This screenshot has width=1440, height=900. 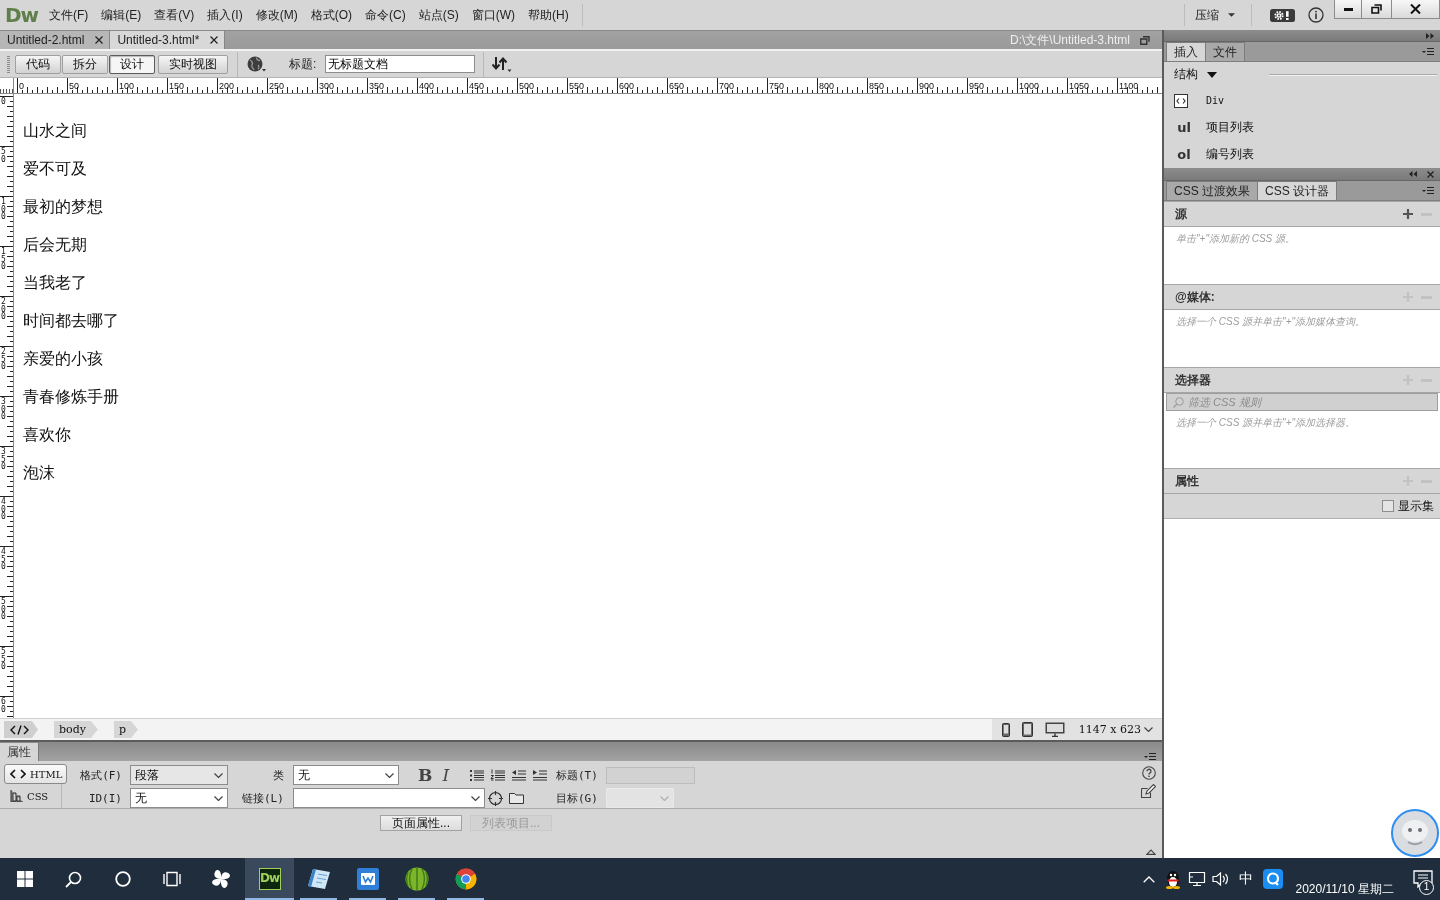 What do you see at coordinates (331, 15) in the screenshot?
I see `menu-item: 格式(O)` at bounding box center [331, 15].